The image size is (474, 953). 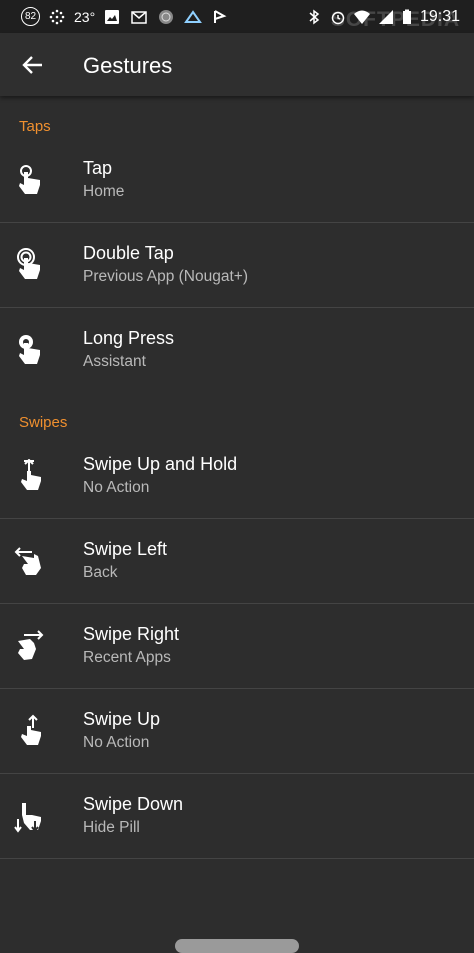 I want to click on gesture-title: Swipe Right, so click(x=131, y=634).